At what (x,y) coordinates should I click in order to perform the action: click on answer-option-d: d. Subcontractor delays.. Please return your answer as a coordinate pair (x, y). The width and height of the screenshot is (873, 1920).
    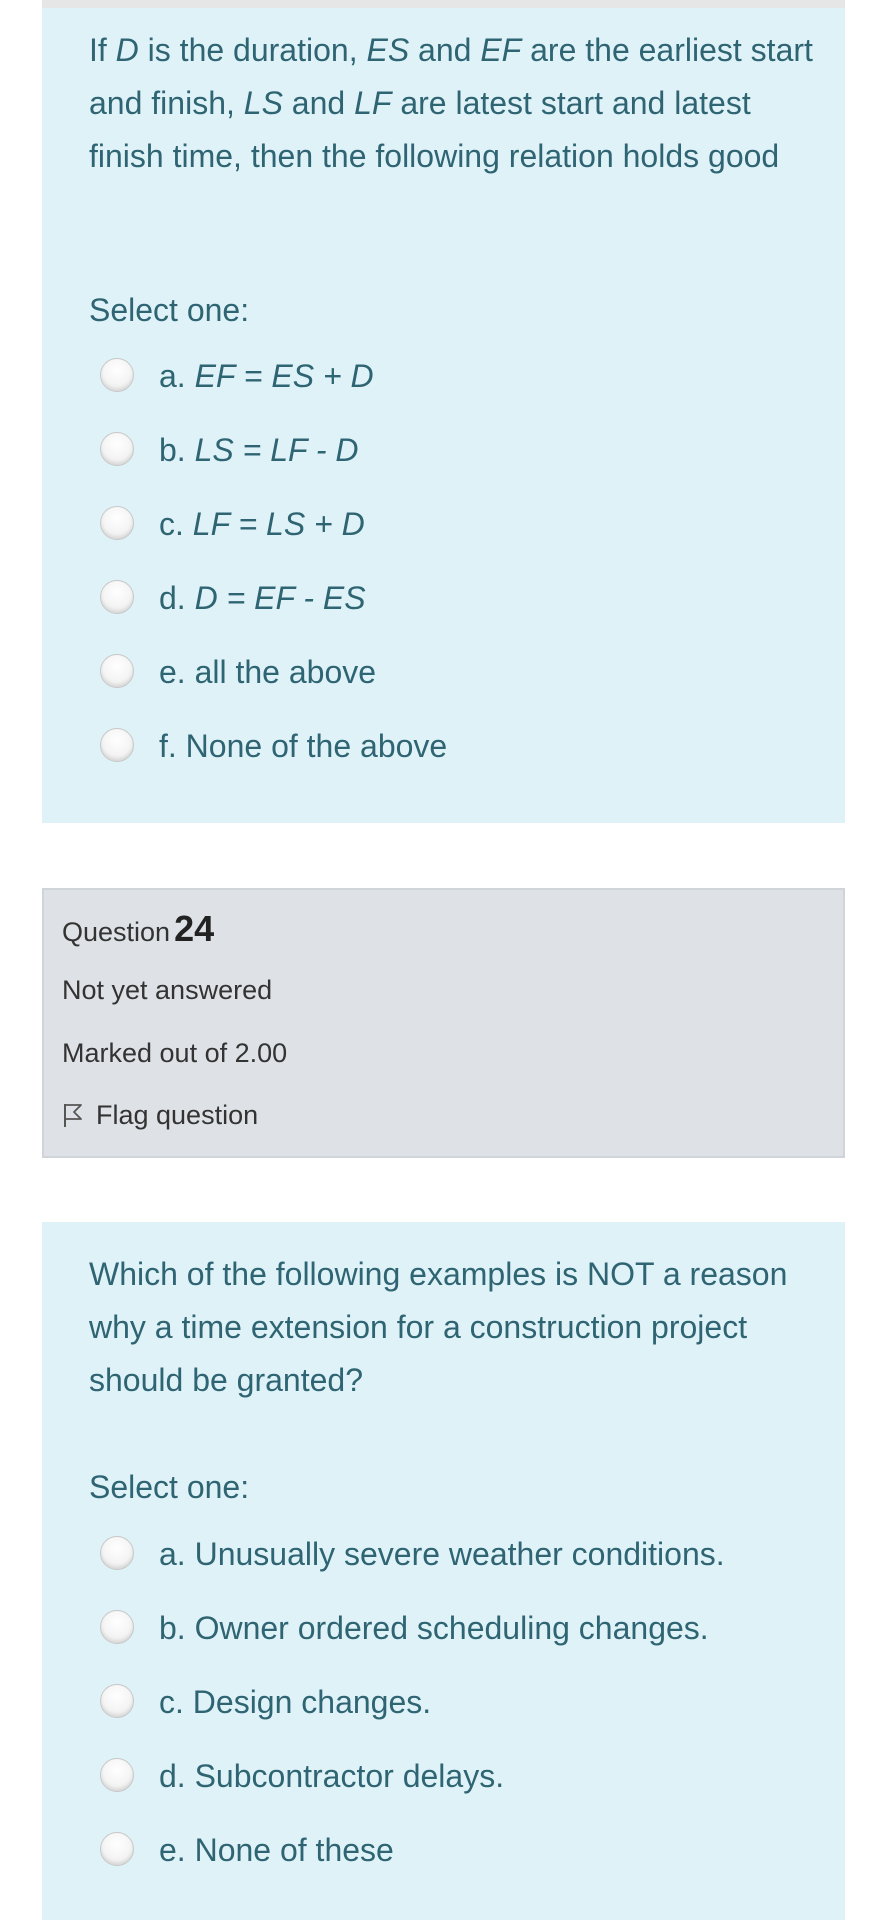
    Looking at the image, I should click on (460, 1777).